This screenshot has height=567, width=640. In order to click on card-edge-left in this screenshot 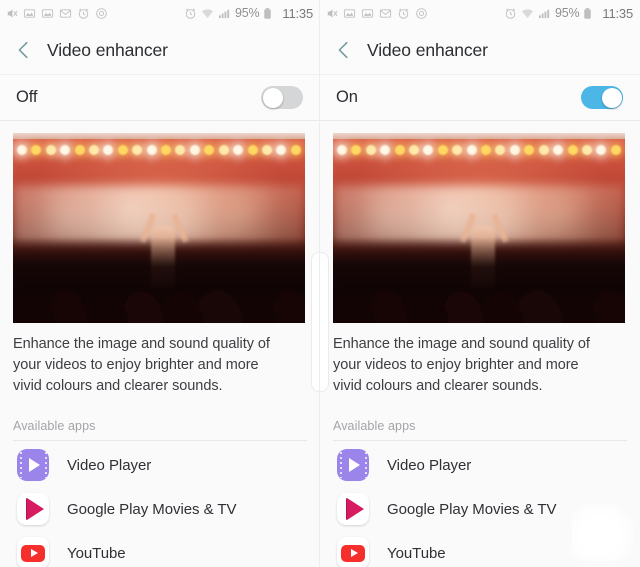, I will do `click(324, 322)`.